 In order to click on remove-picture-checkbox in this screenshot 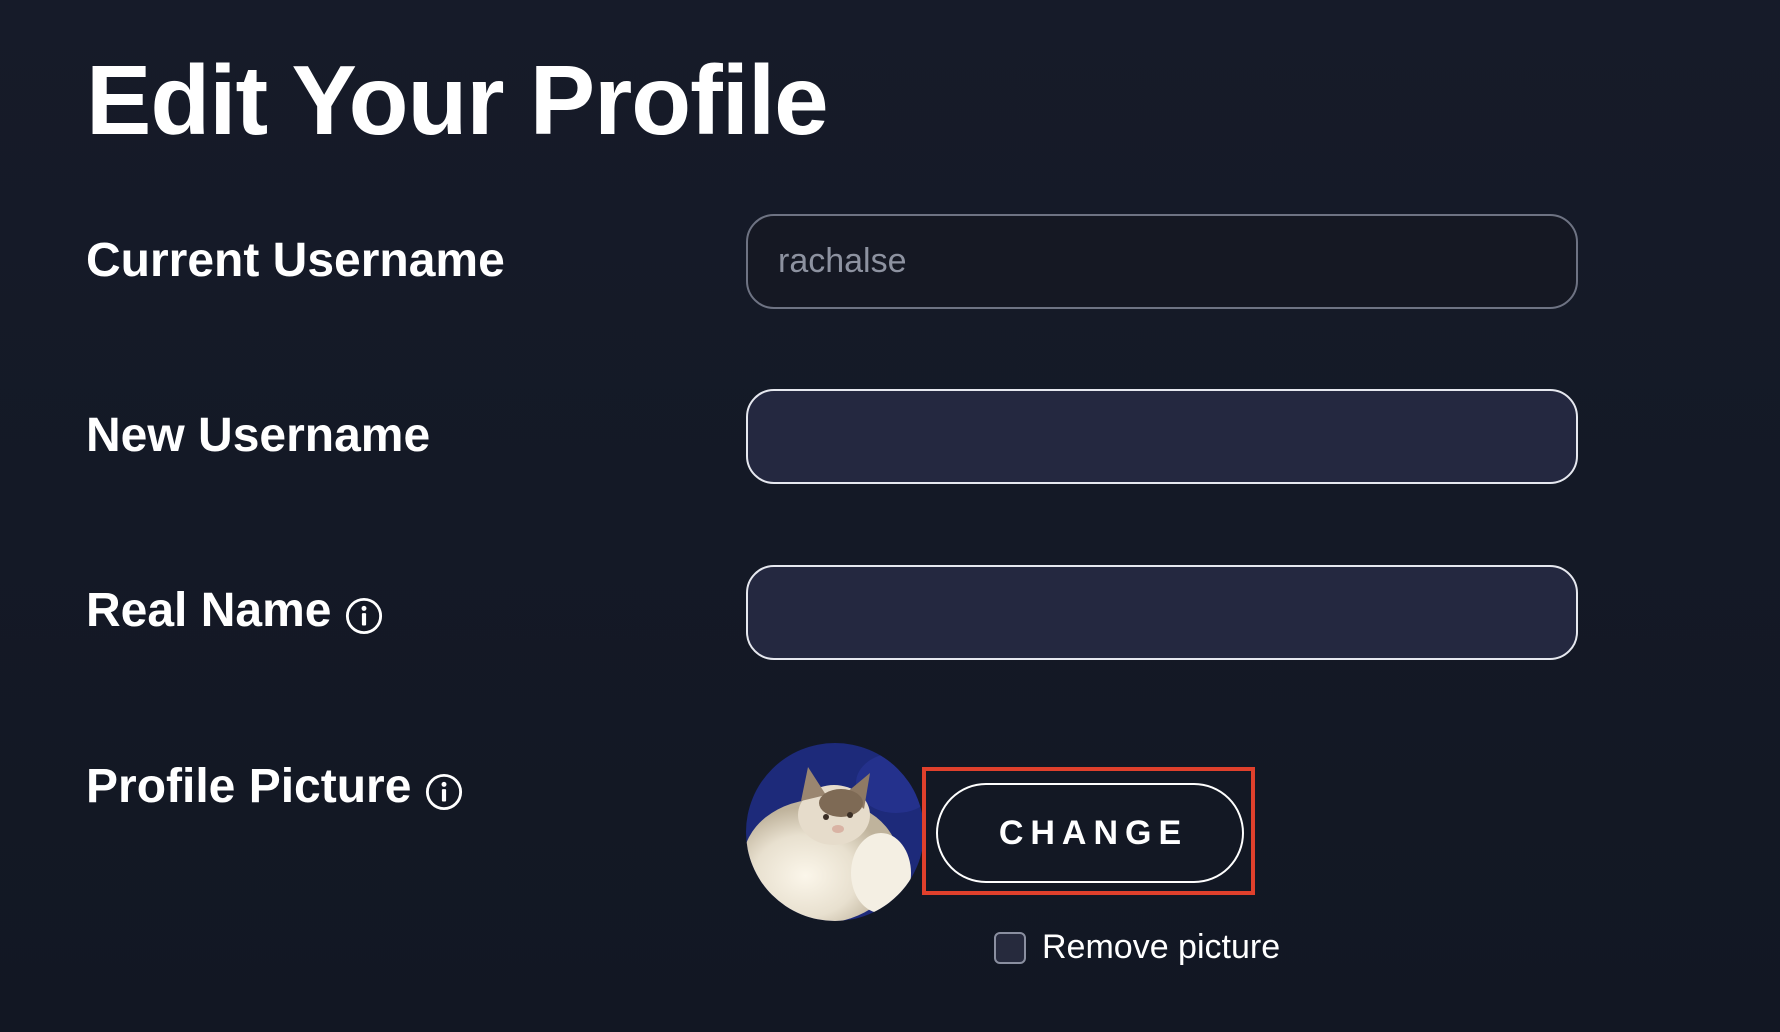, I will do `click(1010, 947)`.